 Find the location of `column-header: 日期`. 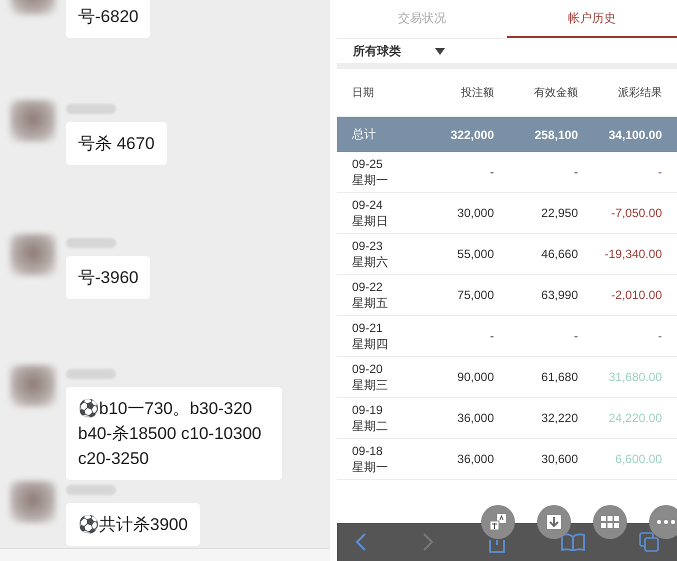

column-header: 日期 is located at coordinates (363, 93).